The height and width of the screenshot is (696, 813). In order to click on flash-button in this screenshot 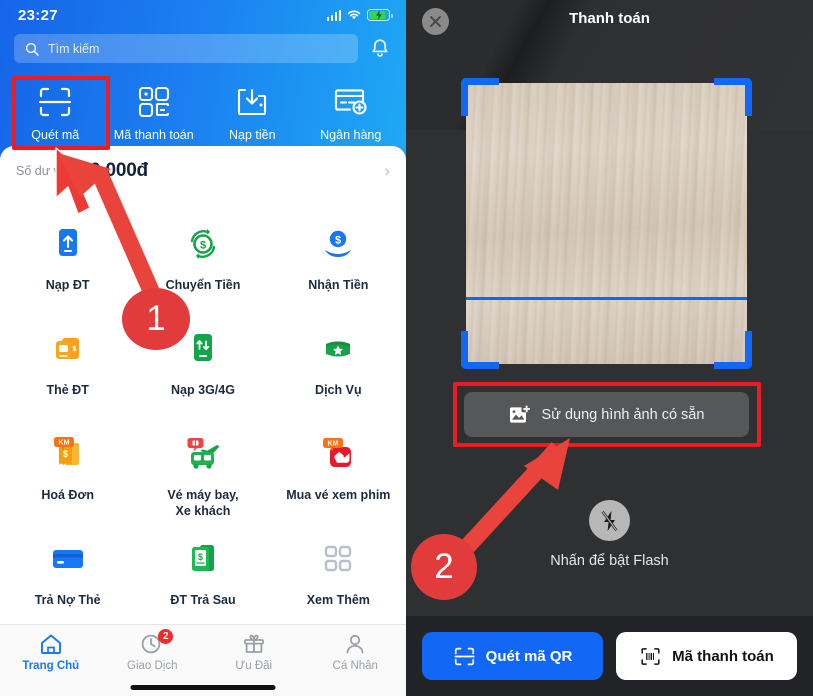, I will do `click(609, 520)`.